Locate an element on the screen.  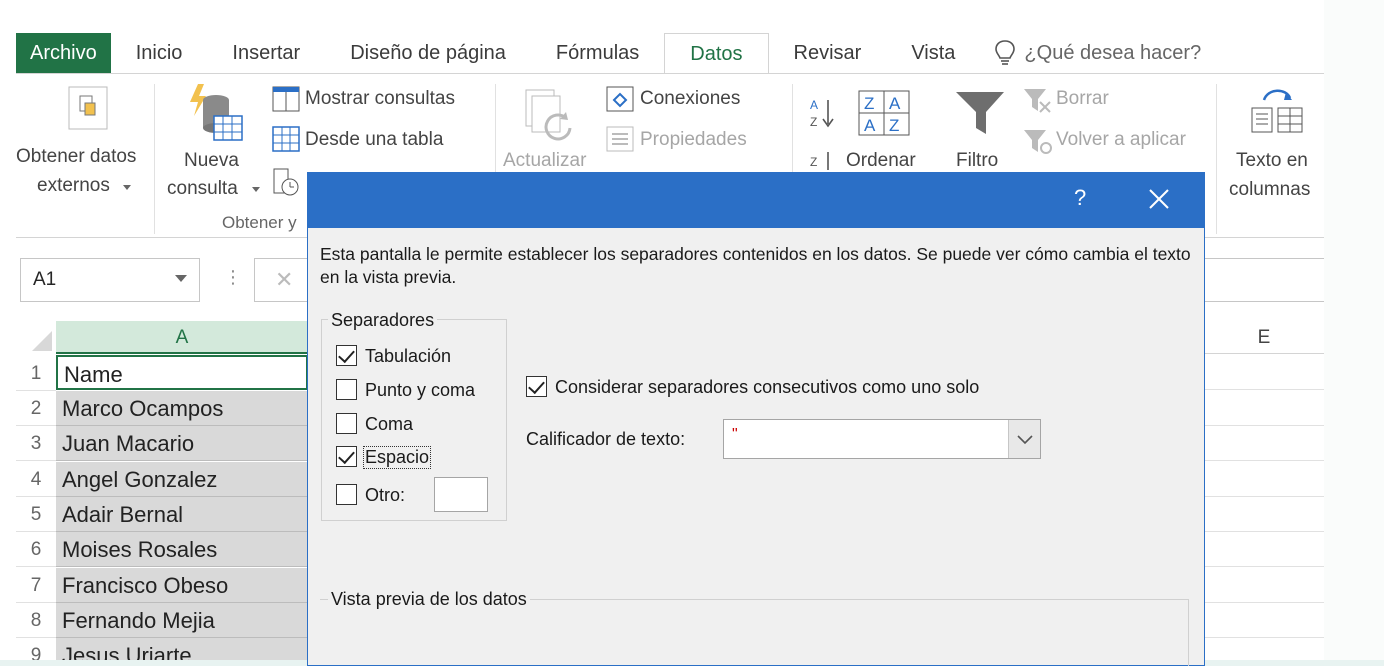
text-to-columns-label-2: columnas is located at coordinates (1269, 190).